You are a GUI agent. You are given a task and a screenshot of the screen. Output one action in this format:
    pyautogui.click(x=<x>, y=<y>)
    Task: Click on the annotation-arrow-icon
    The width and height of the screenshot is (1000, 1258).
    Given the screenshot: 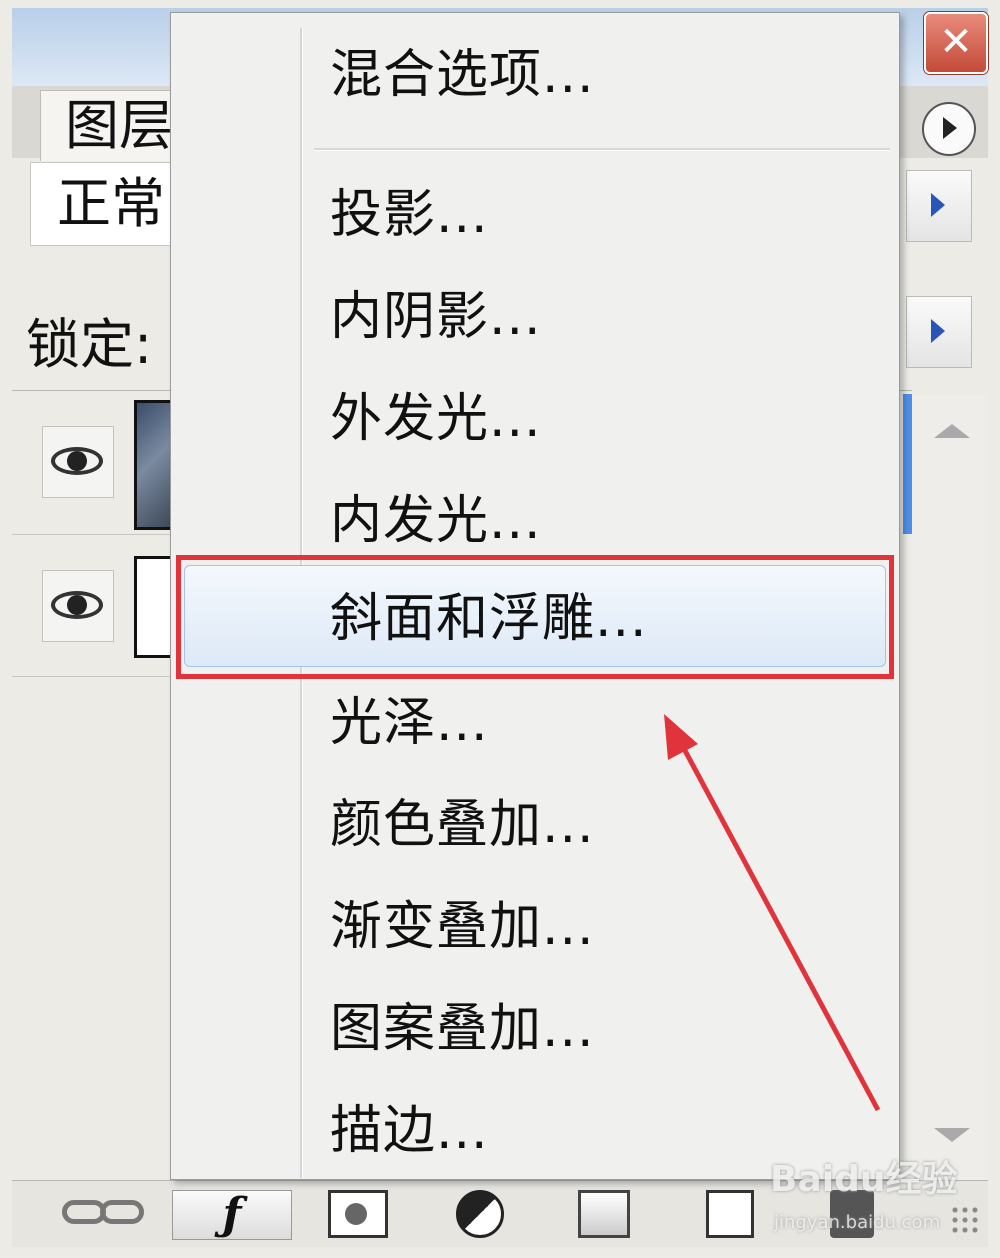 What is the action you would take?
    pyautogui.click(x=772, y=913)
    